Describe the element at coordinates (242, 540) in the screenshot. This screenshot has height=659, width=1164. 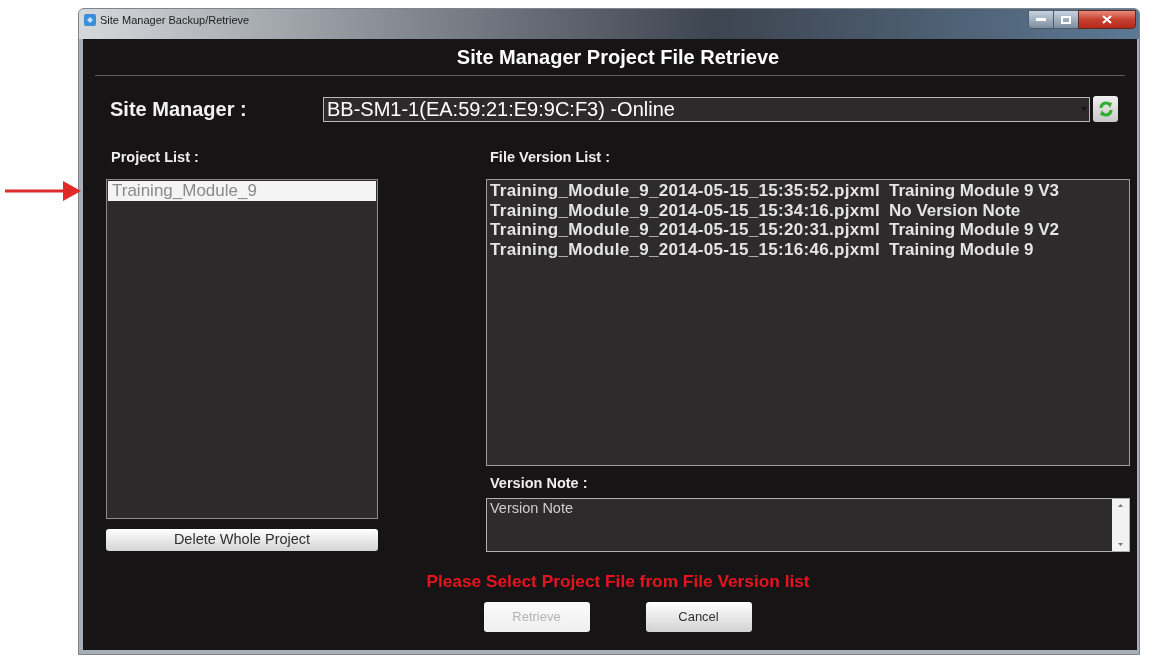
I see `delete-project-button: Delete Whole Project` at that location.